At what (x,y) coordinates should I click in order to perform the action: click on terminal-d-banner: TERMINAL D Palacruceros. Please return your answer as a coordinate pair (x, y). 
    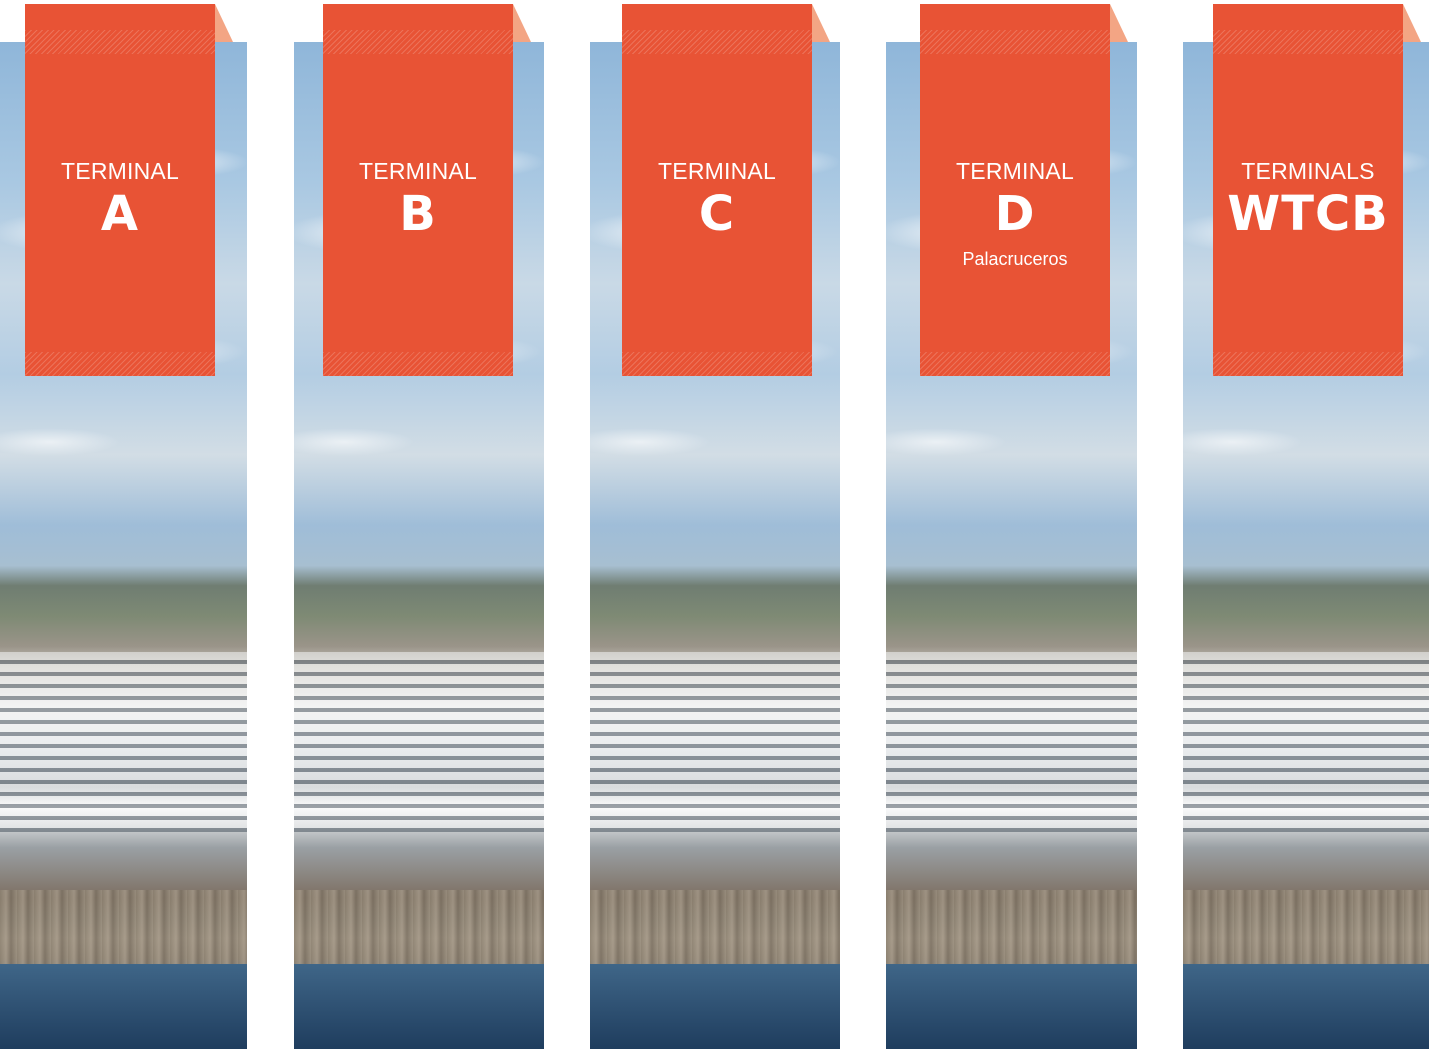
    Looking at the image, I should click on (1015, 190).